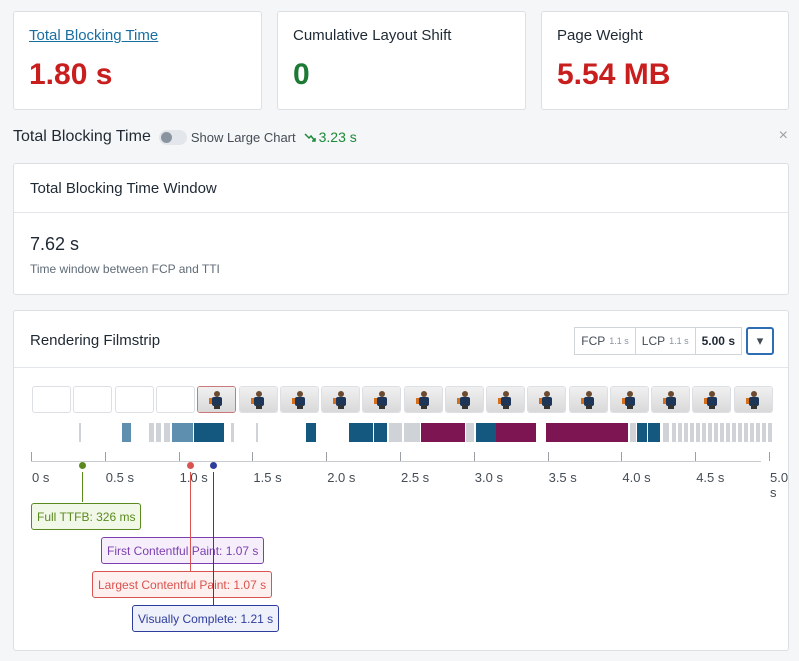 This screenshot has width=799, height=661. Describe the element at coordinates (760, 341) in the screenshot. I see `chevron-down-icon: ▾` at that location.